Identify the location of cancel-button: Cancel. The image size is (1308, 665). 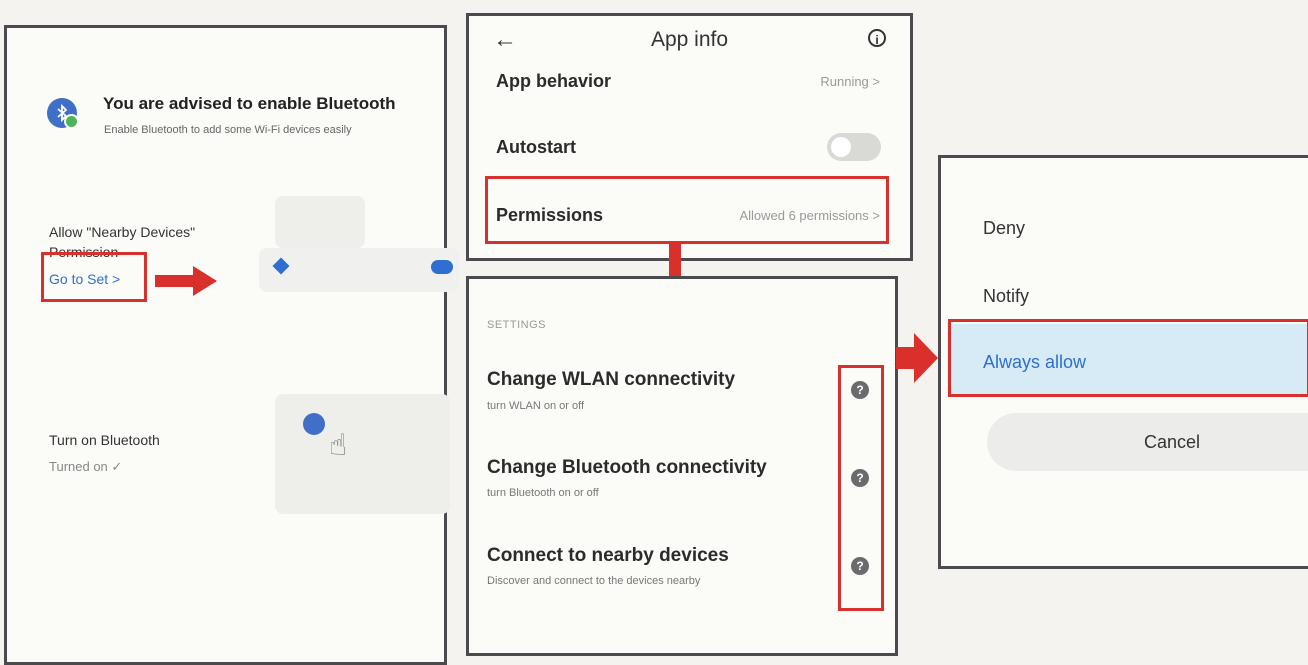
(1147, 442).